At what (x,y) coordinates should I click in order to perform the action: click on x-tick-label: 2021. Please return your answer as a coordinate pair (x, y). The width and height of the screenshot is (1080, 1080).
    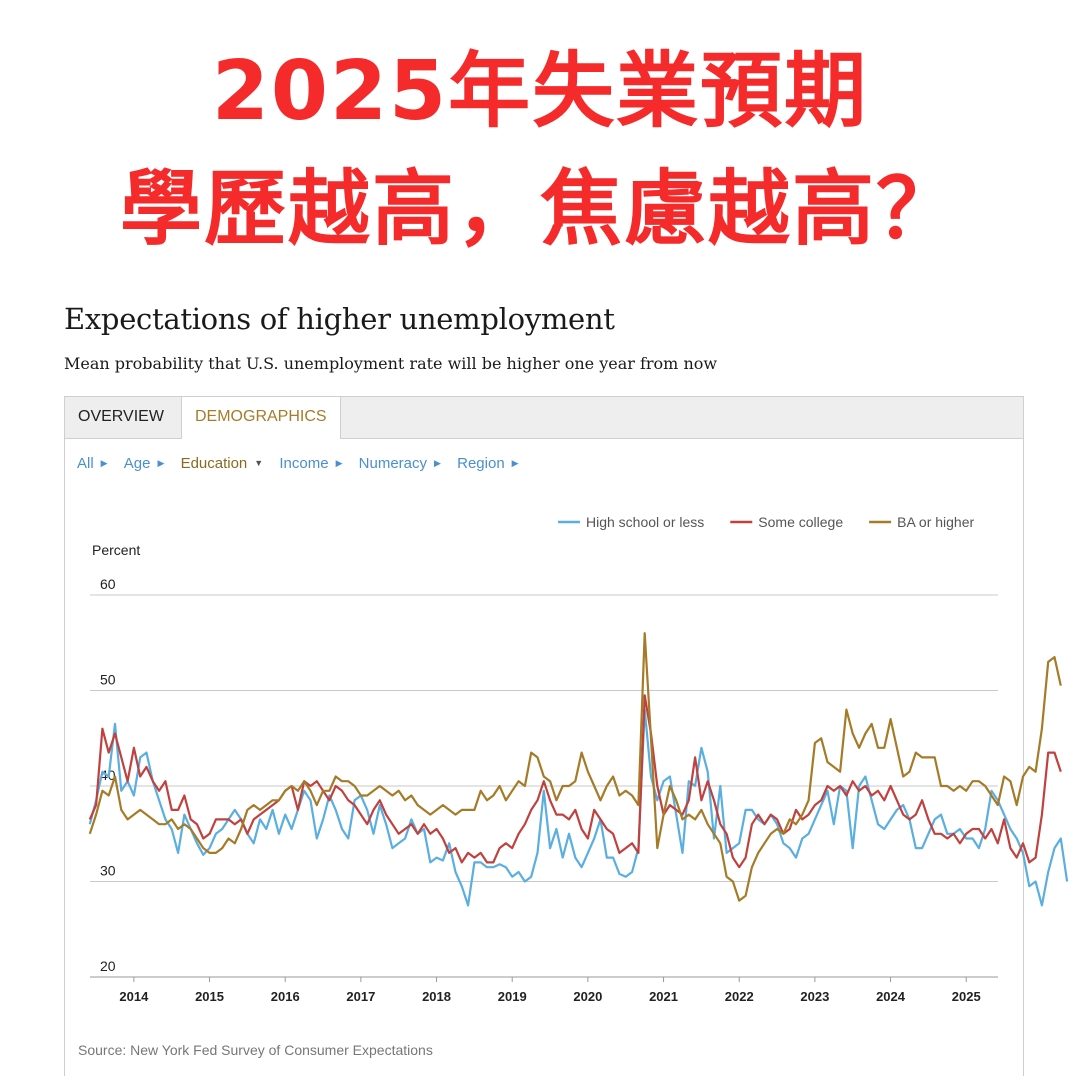
    Looking at the image, I should click on (663, 996).